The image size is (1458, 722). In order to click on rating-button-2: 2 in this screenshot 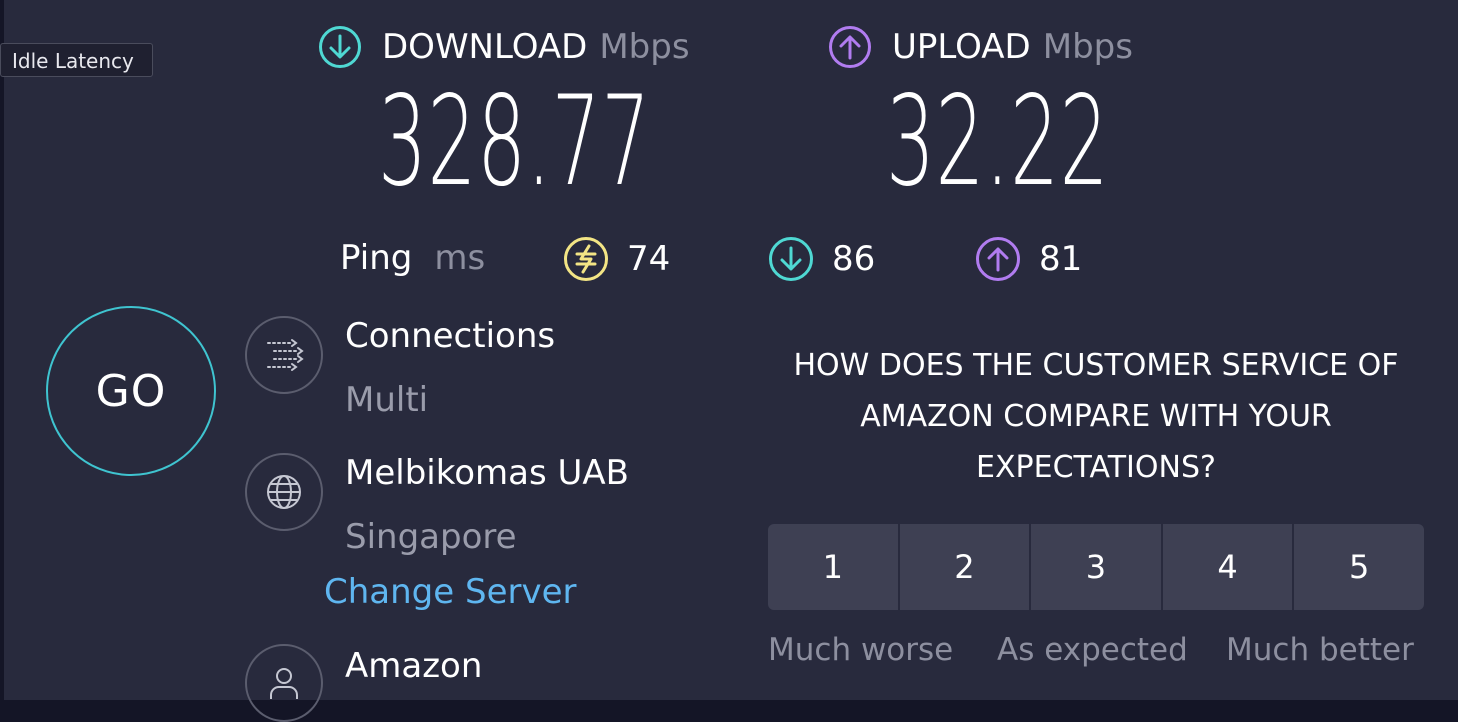, I will do `click(964, 567)`.